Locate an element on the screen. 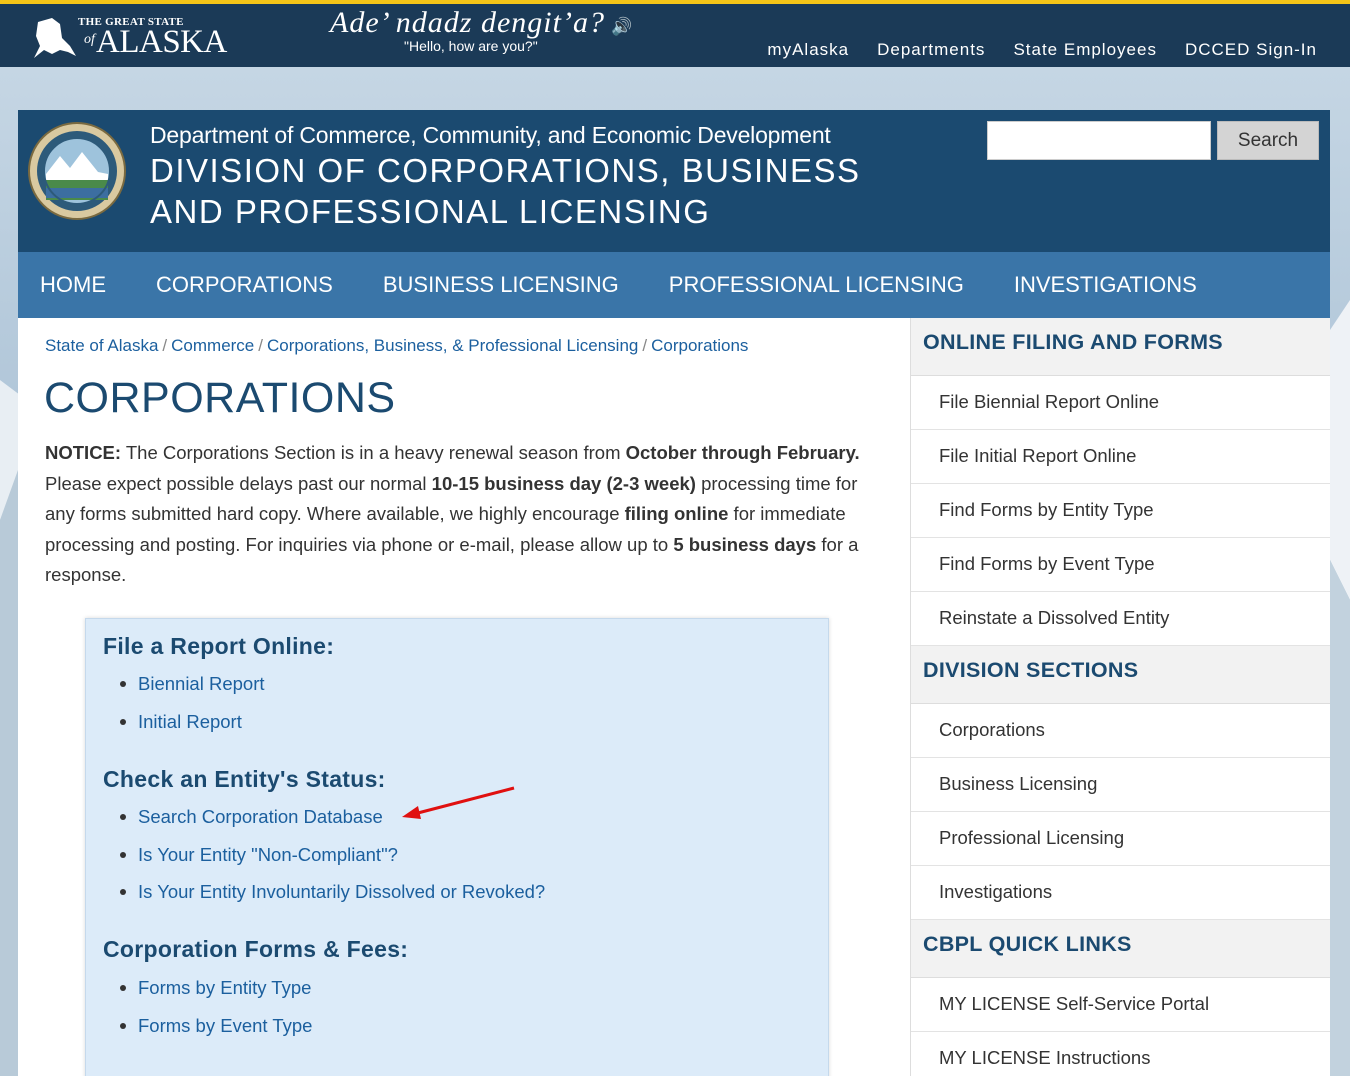  sidebar-item-forms-event: Find Forms by Event Type is located at coordinates (1120, 565).